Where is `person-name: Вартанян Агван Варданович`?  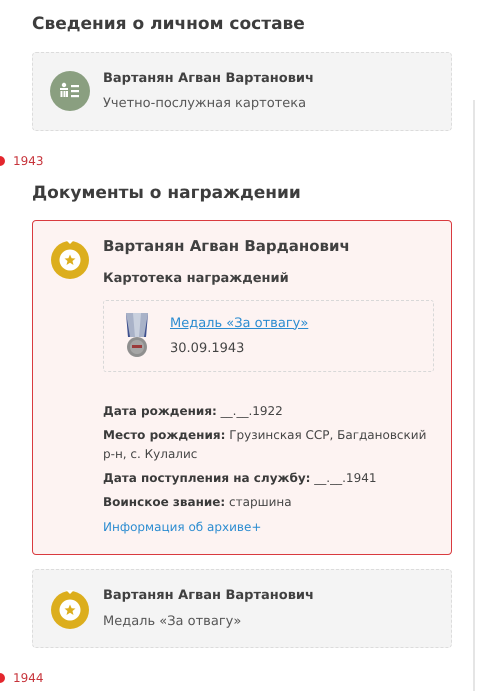
person-name: Вартанян Агван Варданович is located at coordinates (227, 246).